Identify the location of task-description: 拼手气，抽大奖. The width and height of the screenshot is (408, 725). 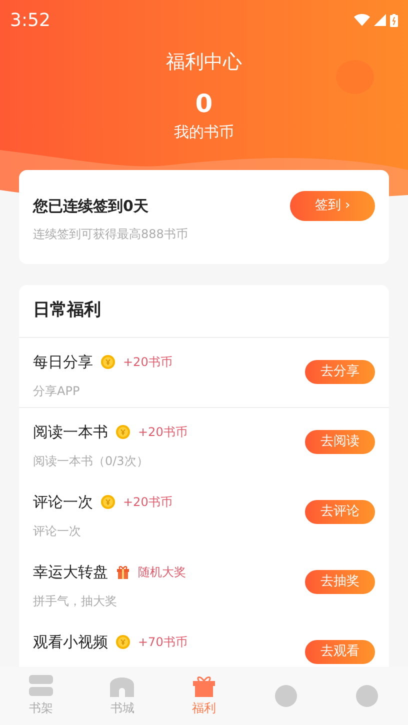
(75, 601).